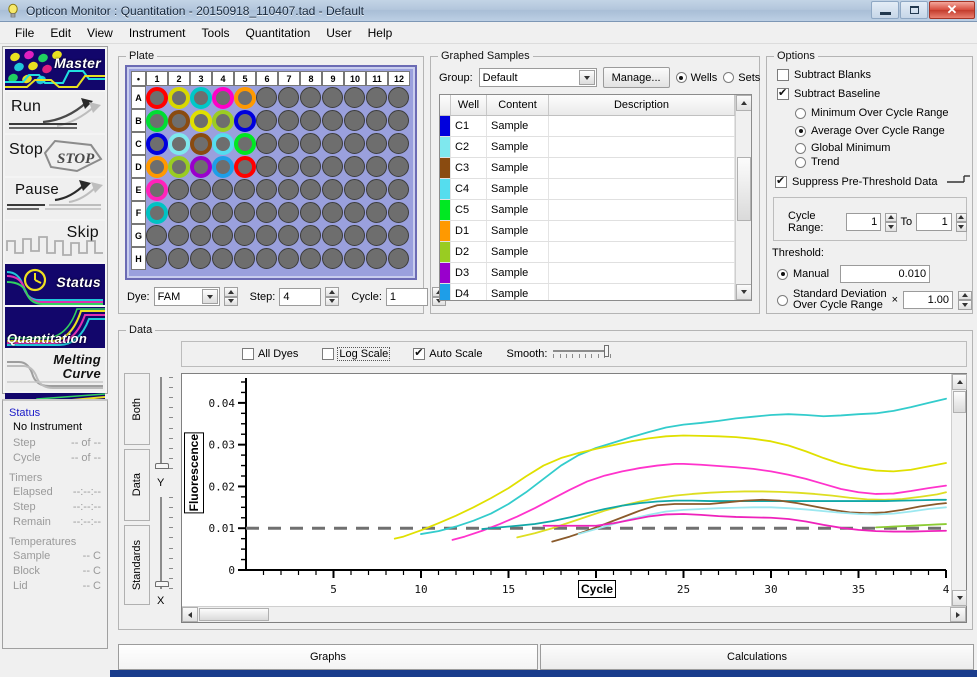 Image resolution: width=977 pixels, height=677 pixels. Describe the element at coordinates (157, 78) in the screenshot. I see `plate-column-header-1: 1` at that location.